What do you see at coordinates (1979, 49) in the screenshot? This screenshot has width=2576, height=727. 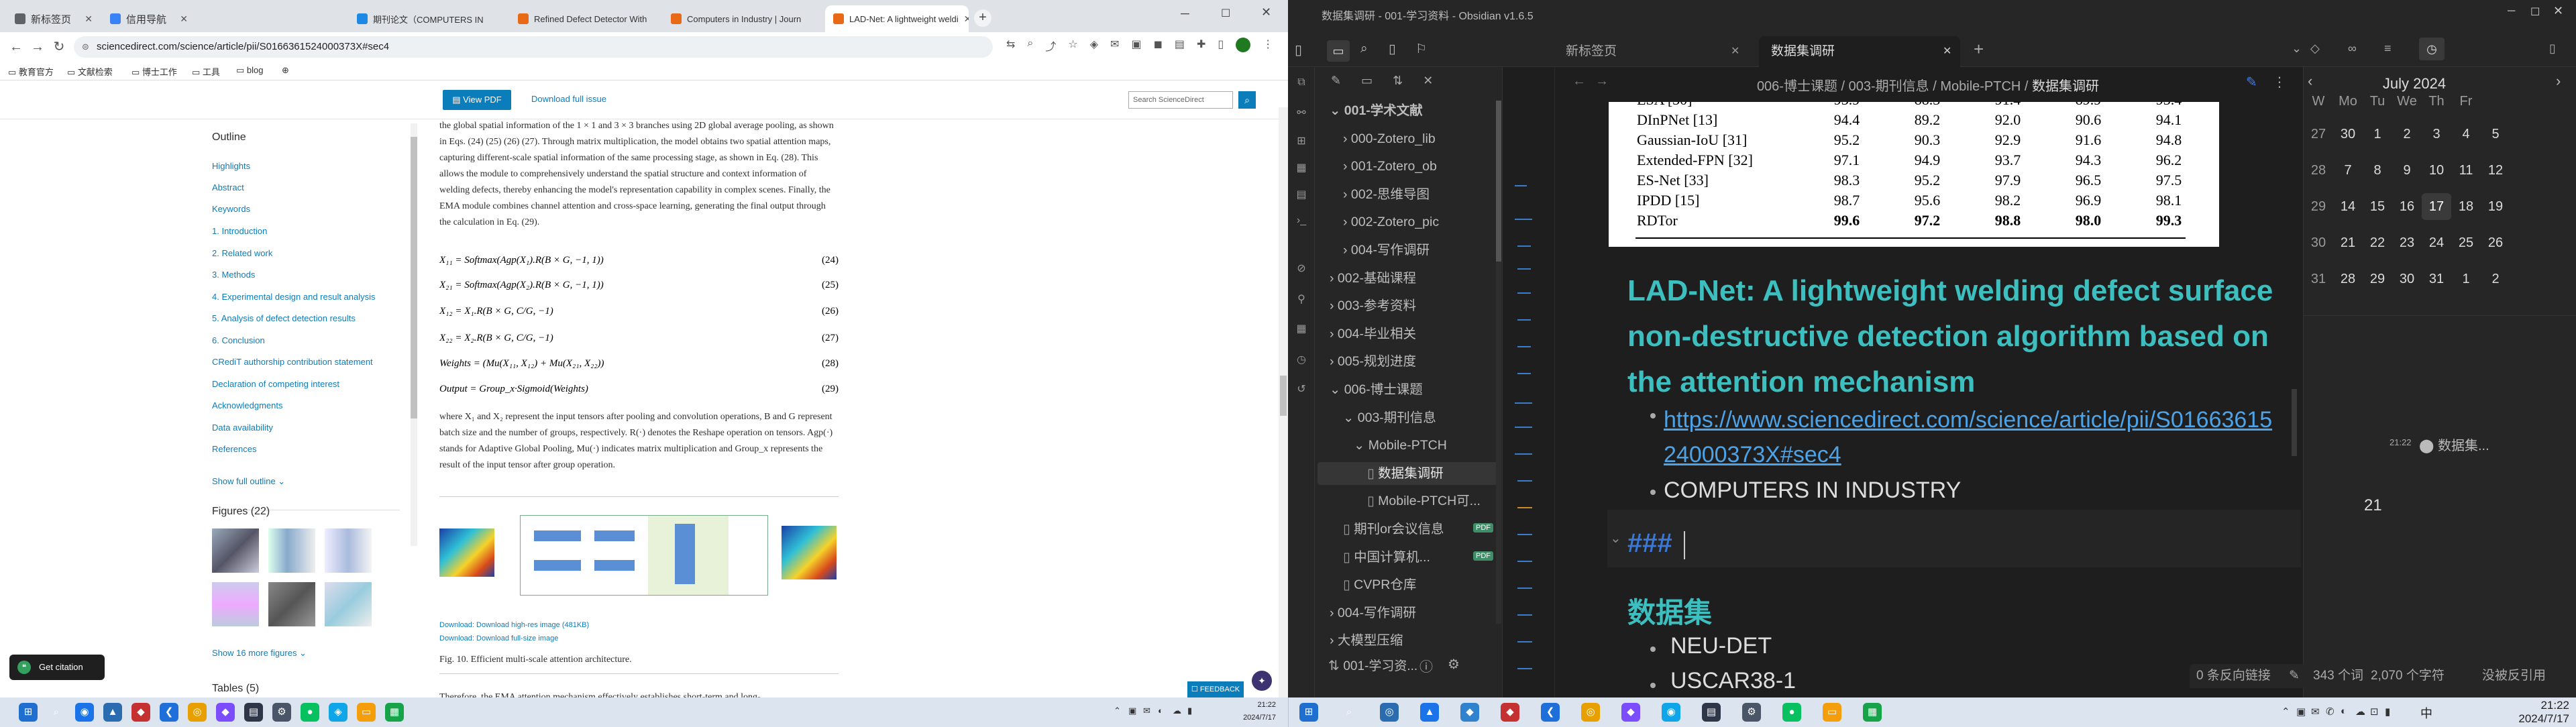 I see `new-tab-icon: +` at bounding box center [1979, 49].